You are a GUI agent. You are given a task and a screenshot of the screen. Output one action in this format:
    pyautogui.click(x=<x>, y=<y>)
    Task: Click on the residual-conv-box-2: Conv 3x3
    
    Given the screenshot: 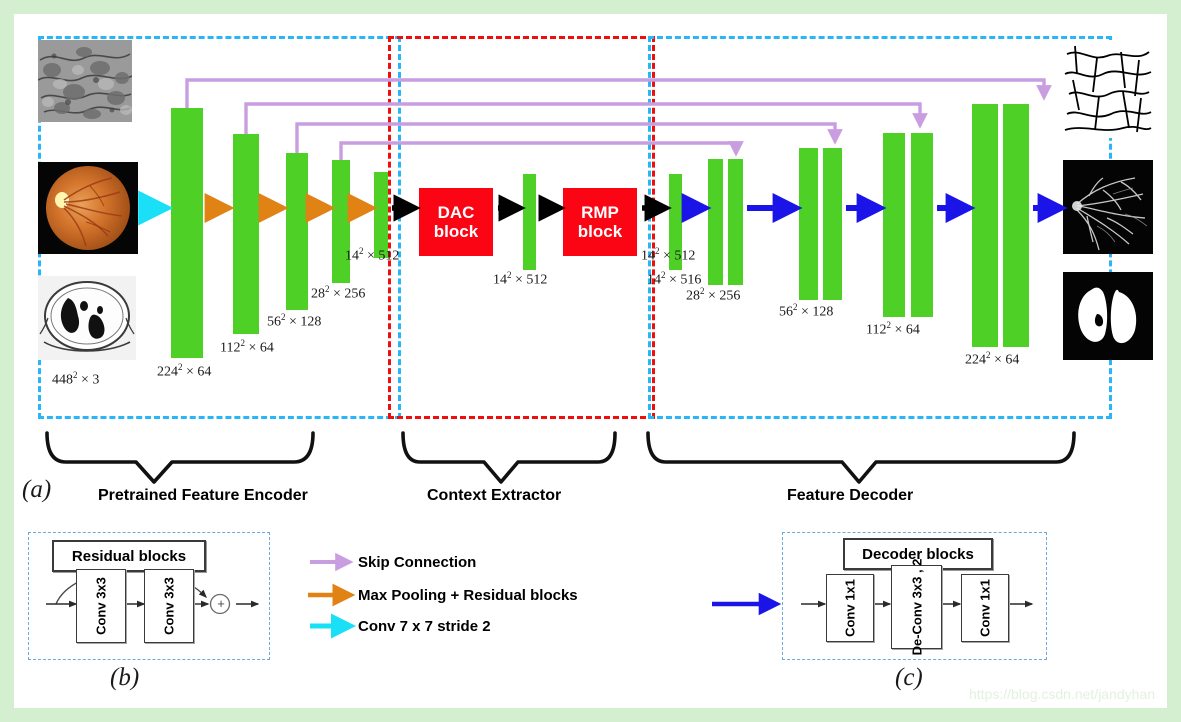 What is the action you would take?
    pyautogui.click(x=169, y=606)
    